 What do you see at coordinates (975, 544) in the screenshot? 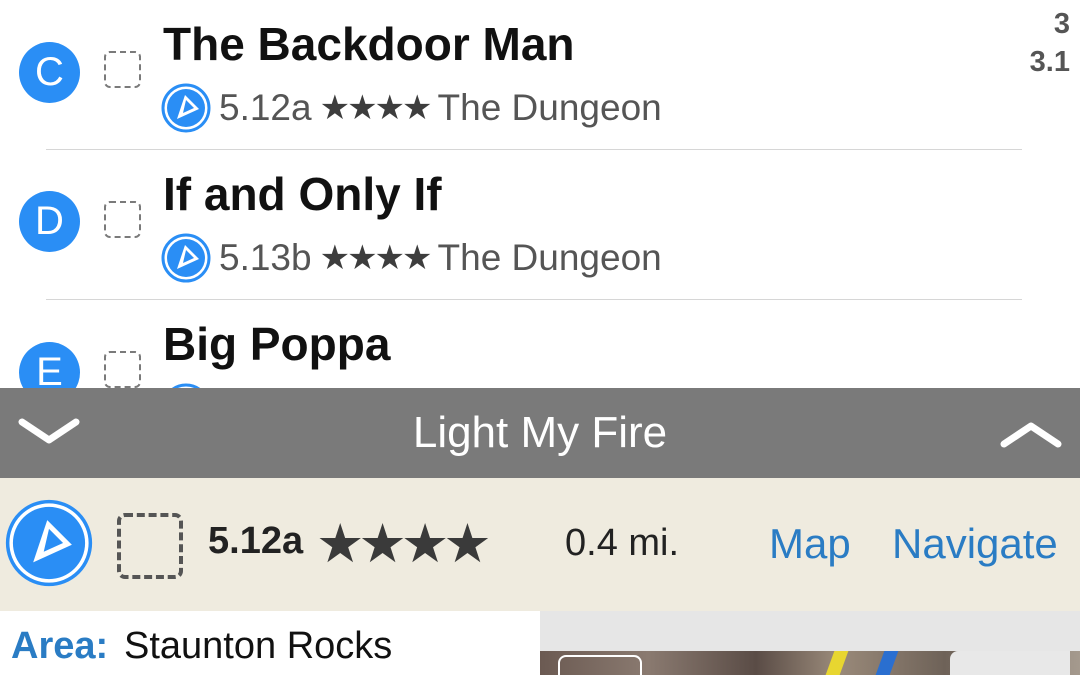
I see `navigate-button: Navigate` at bounding box center [975, 544].